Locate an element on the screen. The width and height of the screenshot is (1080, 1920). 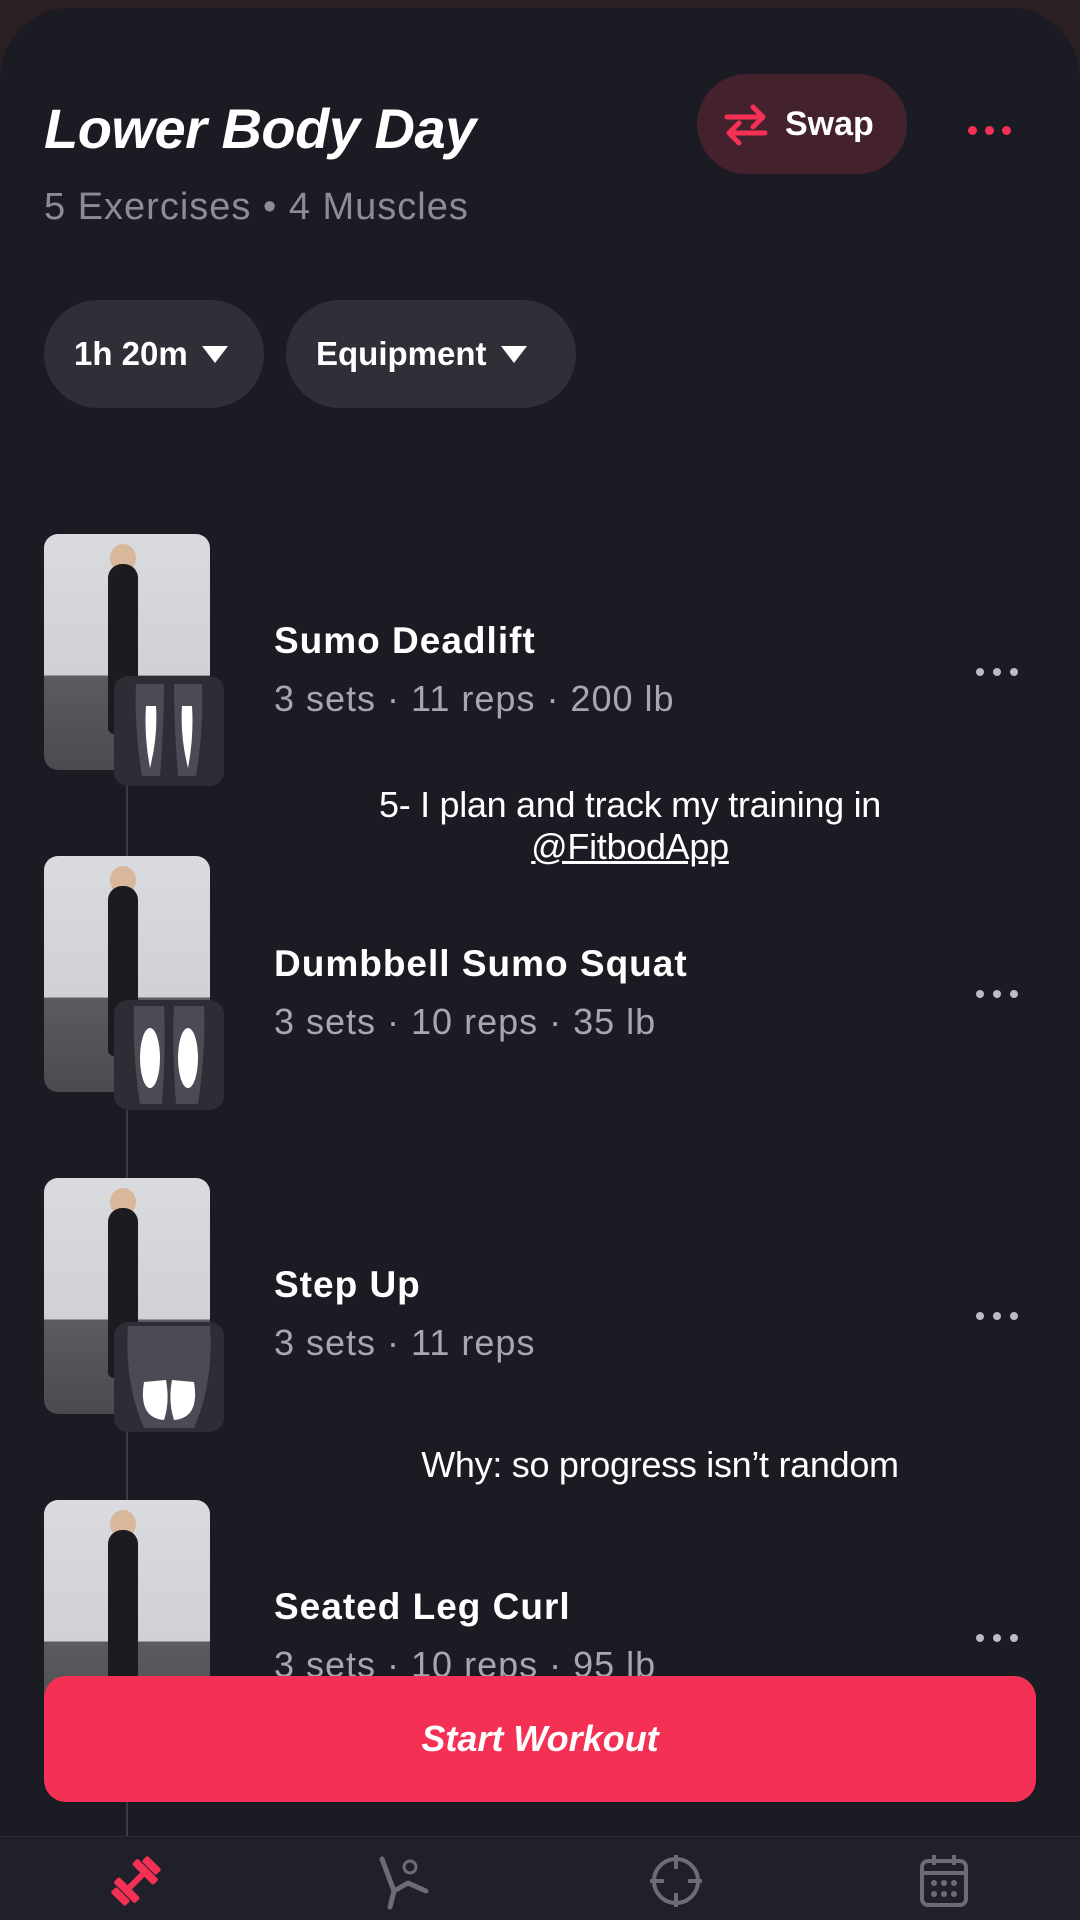
exercise-name: Dumbbell Sumo Squat is located at coordinates (481, 963).